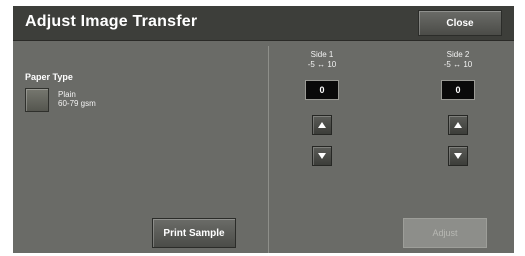  Describe the element at coordinates (268, 149) in the screenshot. I see `panel-divider` at that location.